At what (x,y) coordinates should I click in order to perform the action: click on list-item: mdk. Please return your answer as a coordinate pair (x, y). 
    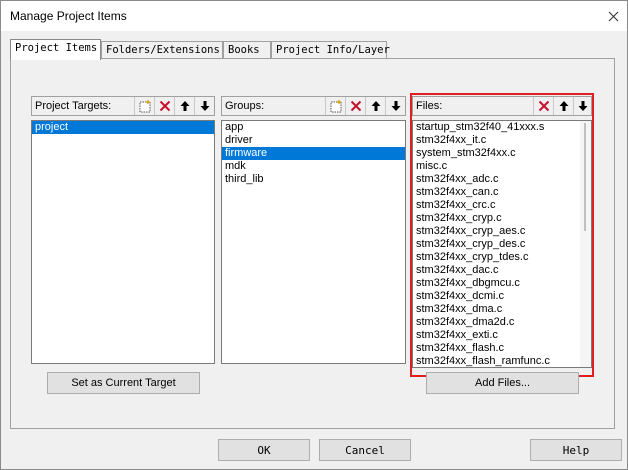
    Looking at the image, I should click on (313, 166).